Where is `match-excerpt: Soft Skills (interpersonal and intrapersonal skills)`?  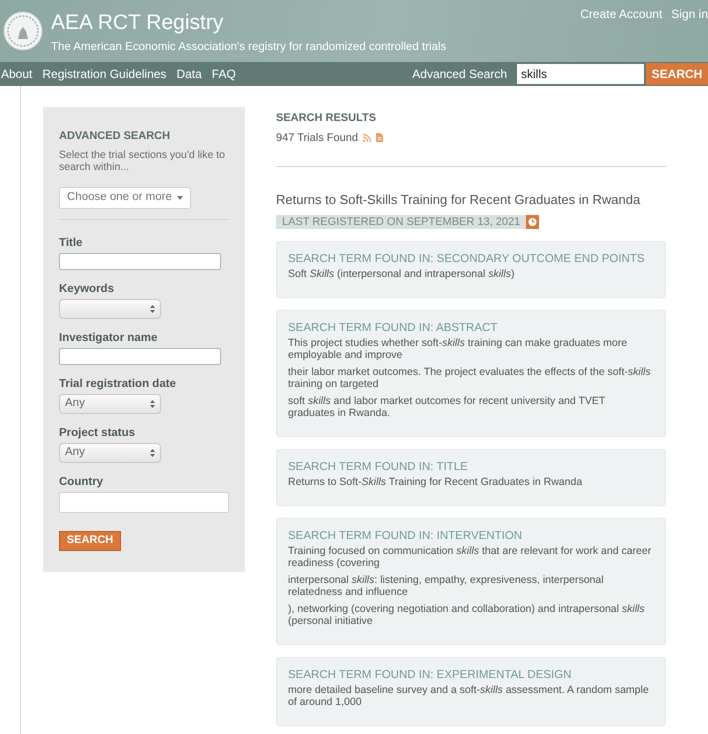 match-excerpt: Soft Skills (interpersonal and intrapersonal skills) is located at coordinates (402, 274).